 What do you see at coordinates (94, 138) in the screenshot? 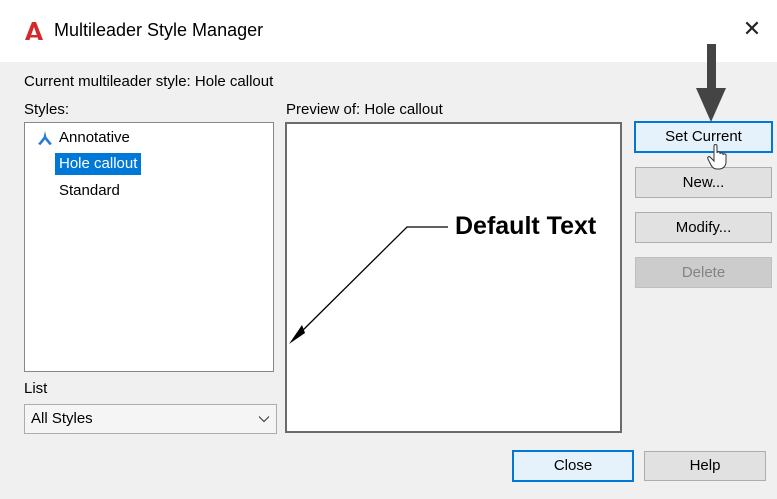
I see `style-item-annotative: Annotative` at bounding box center [94, 138].